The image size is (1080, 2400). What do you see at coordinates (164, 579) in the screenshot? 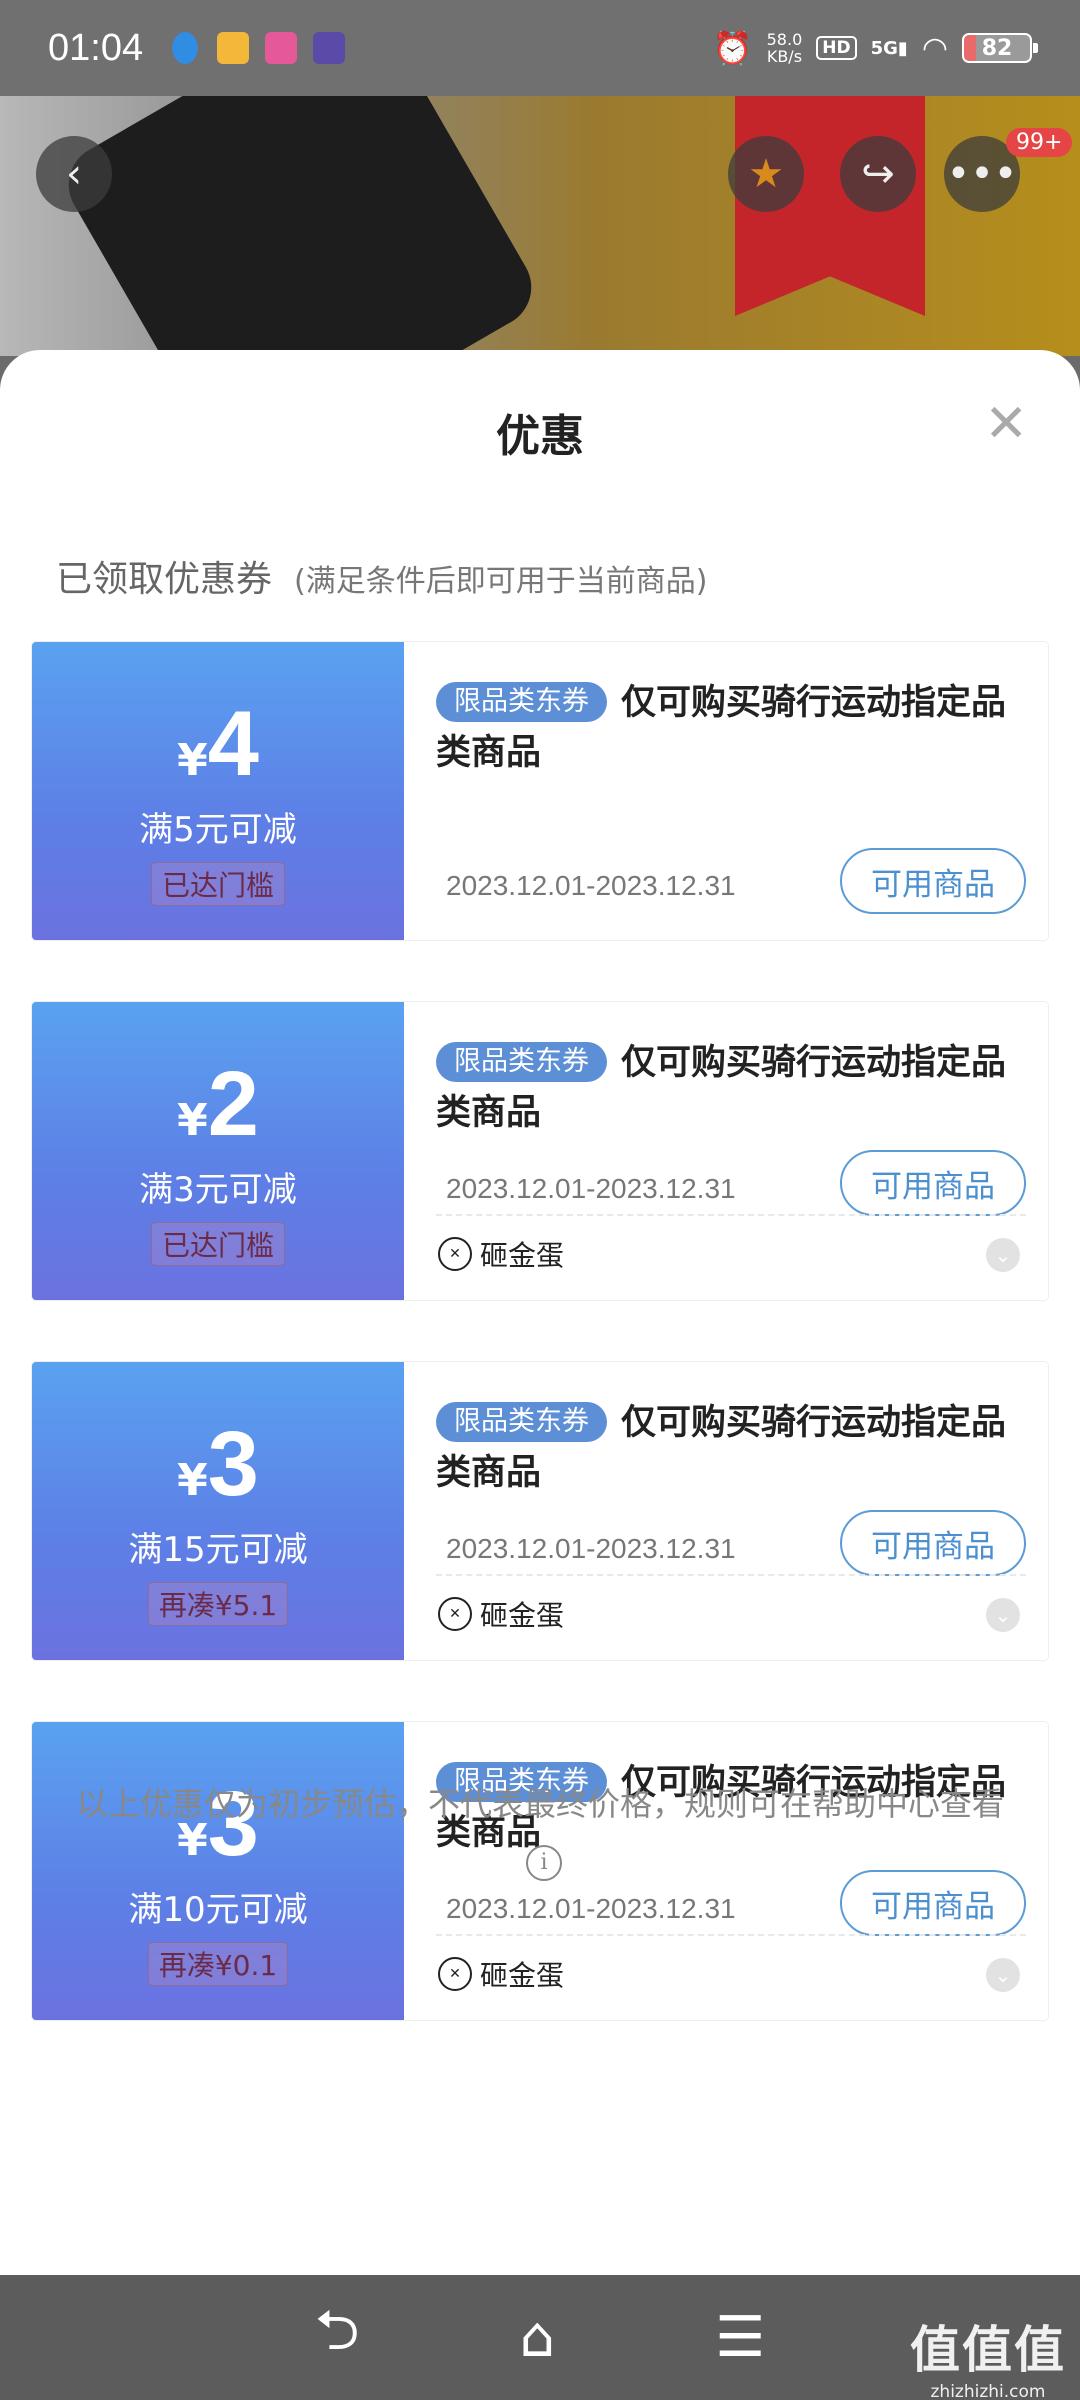
I see `section-title: 已领取优惠券` at bounding box center [164, 579].